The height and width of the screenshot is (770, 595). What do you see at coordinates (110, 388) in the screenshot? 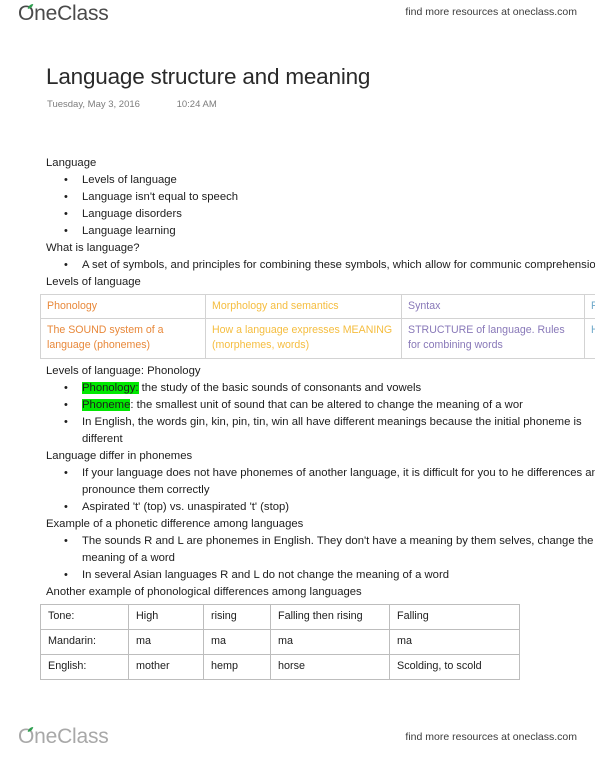
I see `highlighted-term-phonology: Phonology:` at bounding box center [110, 388].